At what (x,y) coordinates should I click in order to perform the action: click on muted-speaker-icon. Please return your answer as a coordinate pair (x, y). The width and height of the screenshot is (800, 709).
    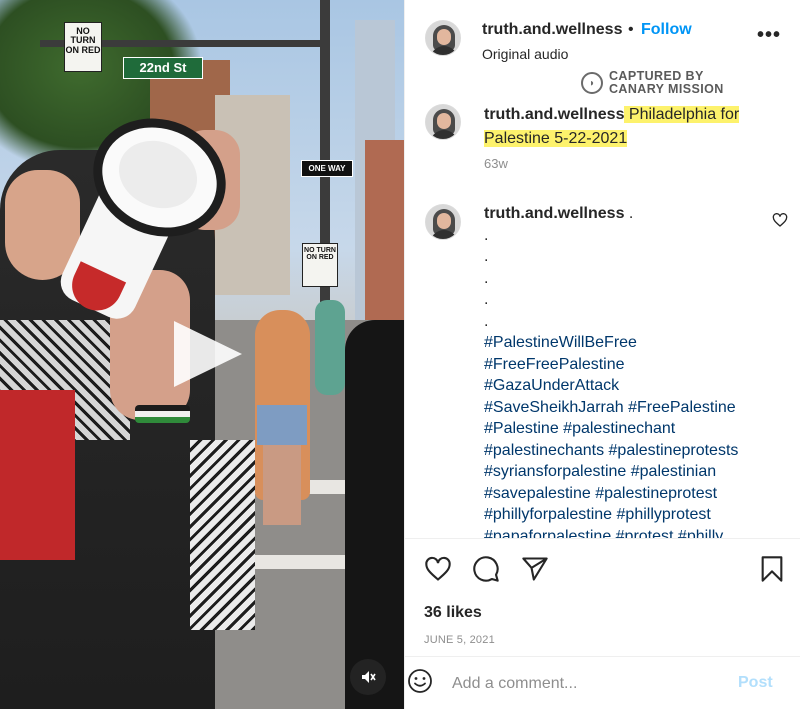
    Looking at the image, I should click on (368, 677).